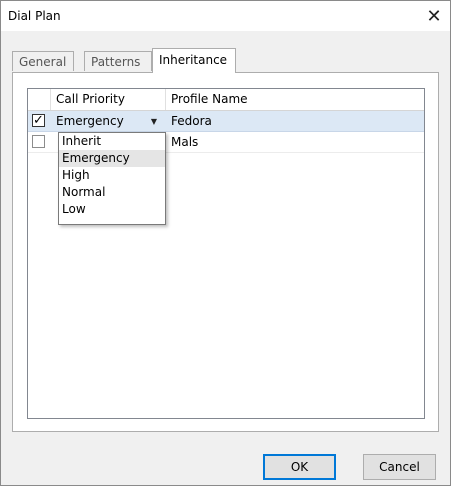 The height and width of the screenshot is (486, 451). I want to click on column-header-call-priority: Call Priority, so click(108, 99).